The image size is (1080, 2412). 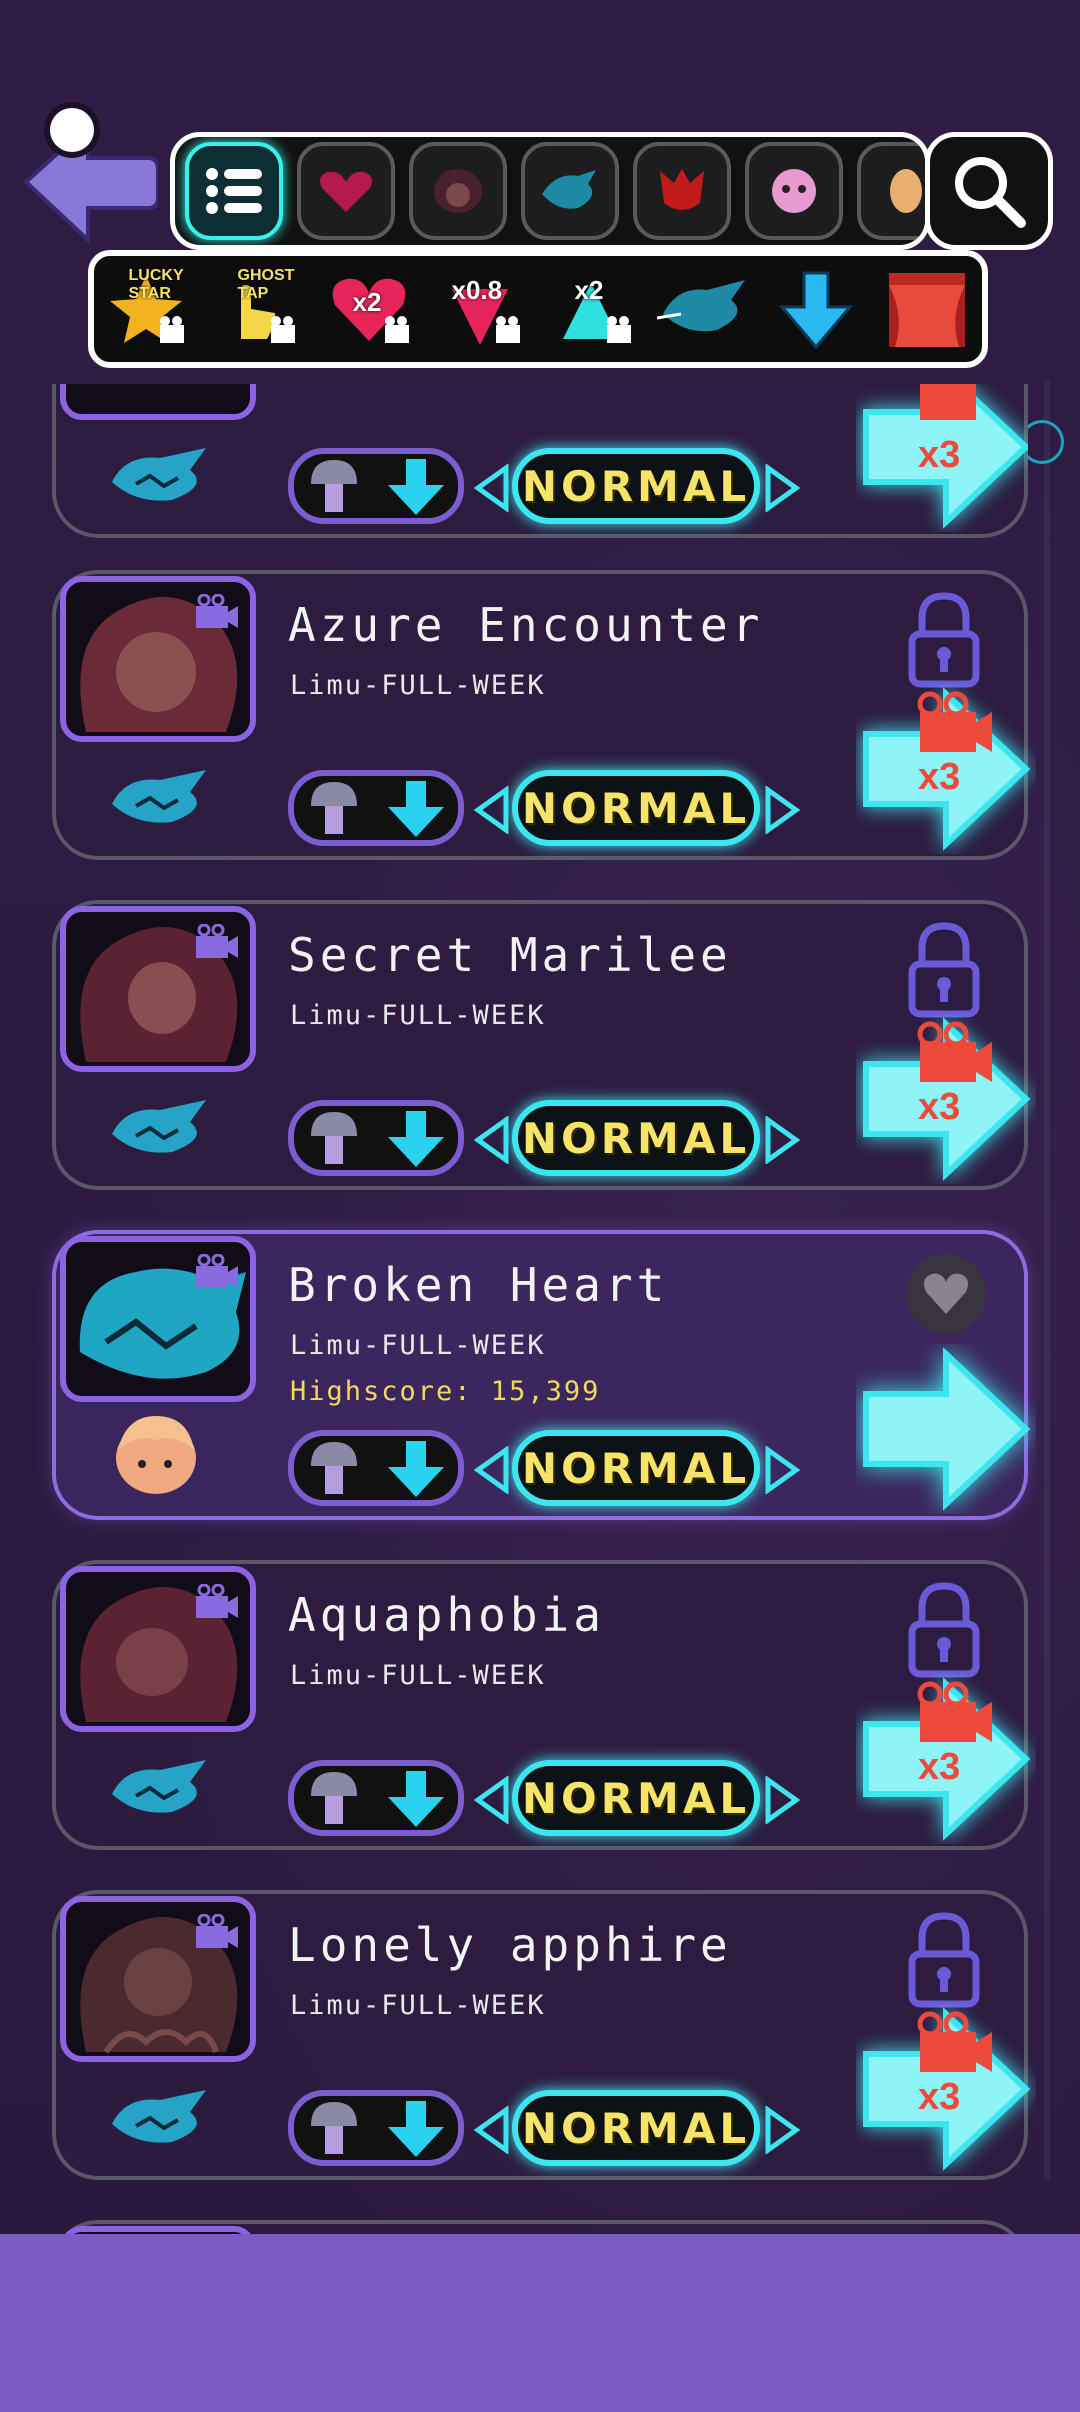 I want to click on category-pink-button, so click(x=794, y=191).